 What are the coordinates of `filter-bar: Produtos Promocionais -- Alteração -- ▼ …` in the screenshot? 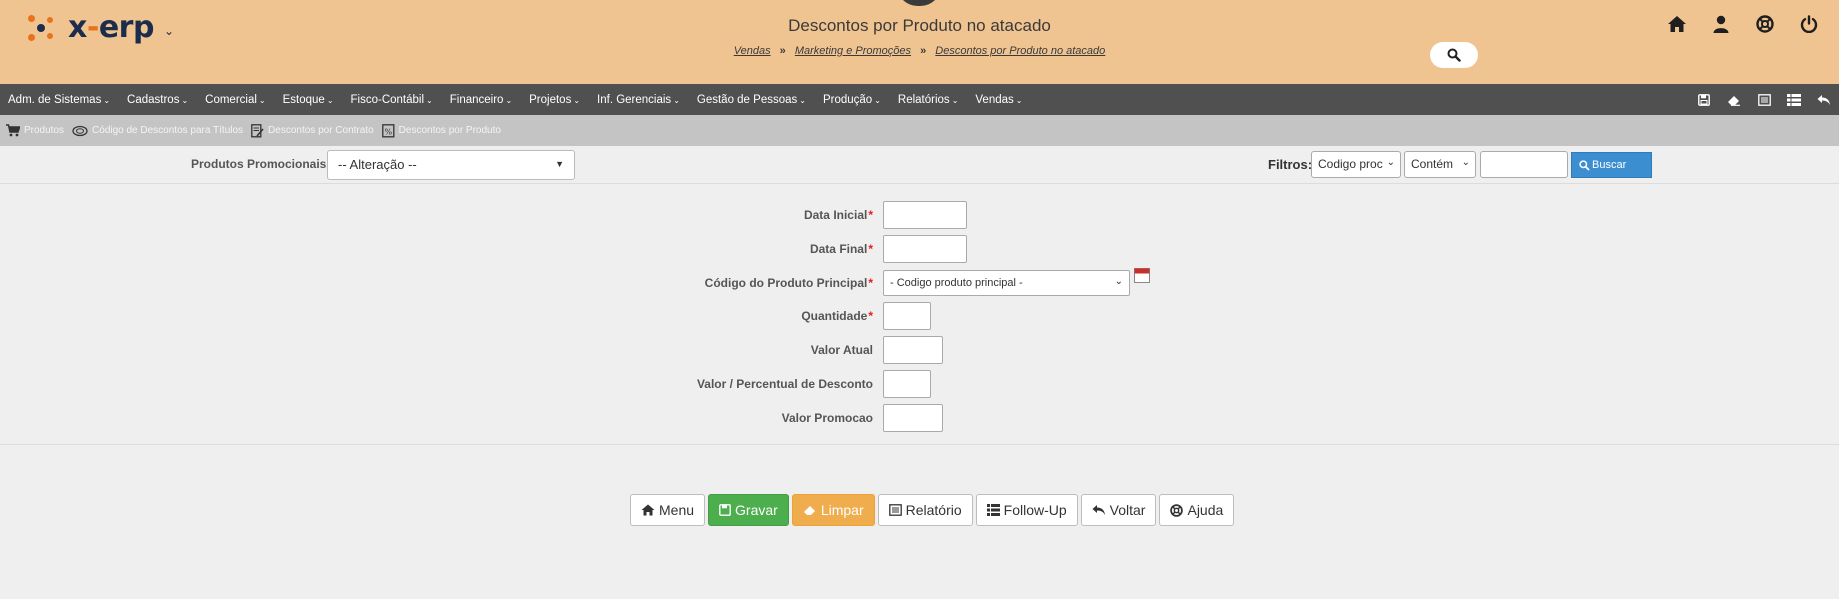 It's located at (919, 165).